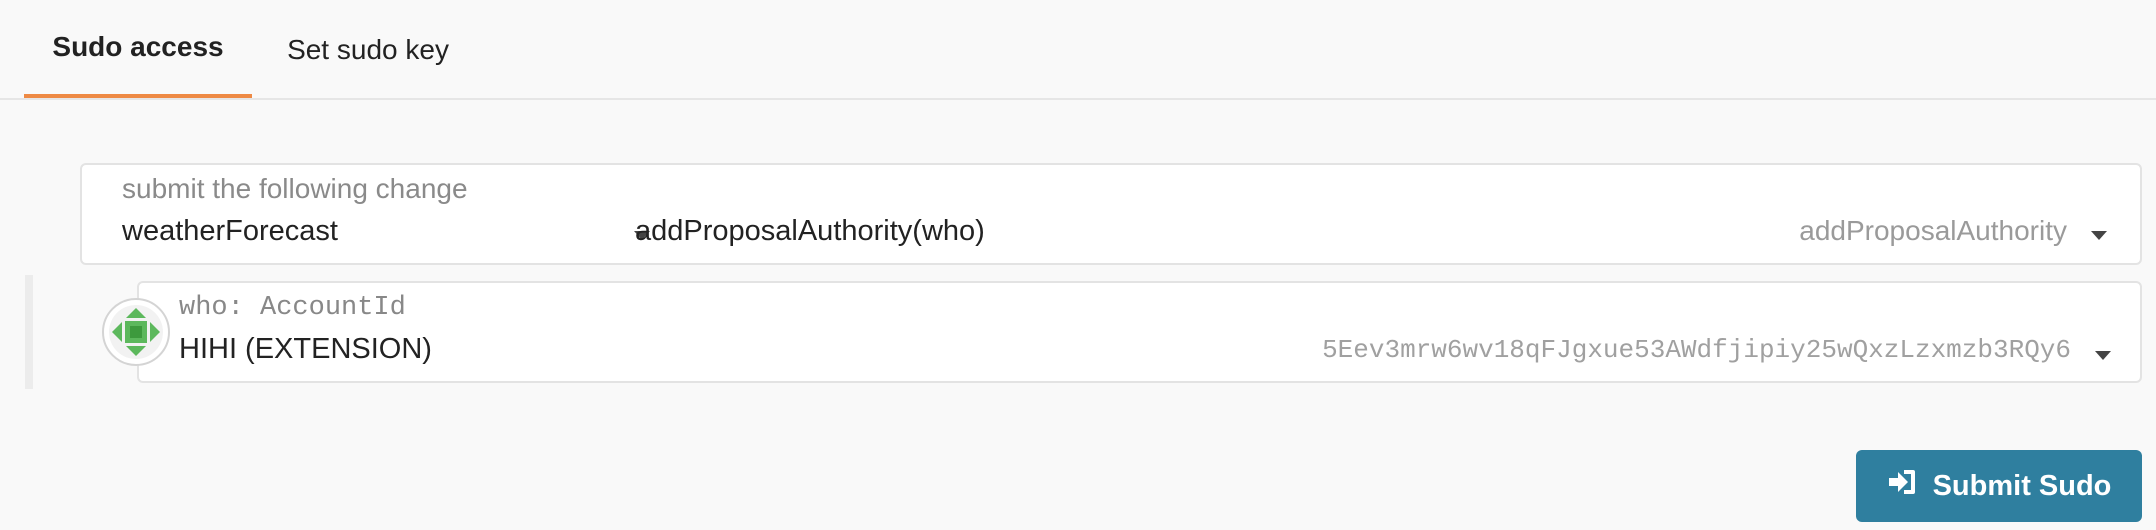  I want to click on method-value: addProposalAuthority(who), so click(810, 231).